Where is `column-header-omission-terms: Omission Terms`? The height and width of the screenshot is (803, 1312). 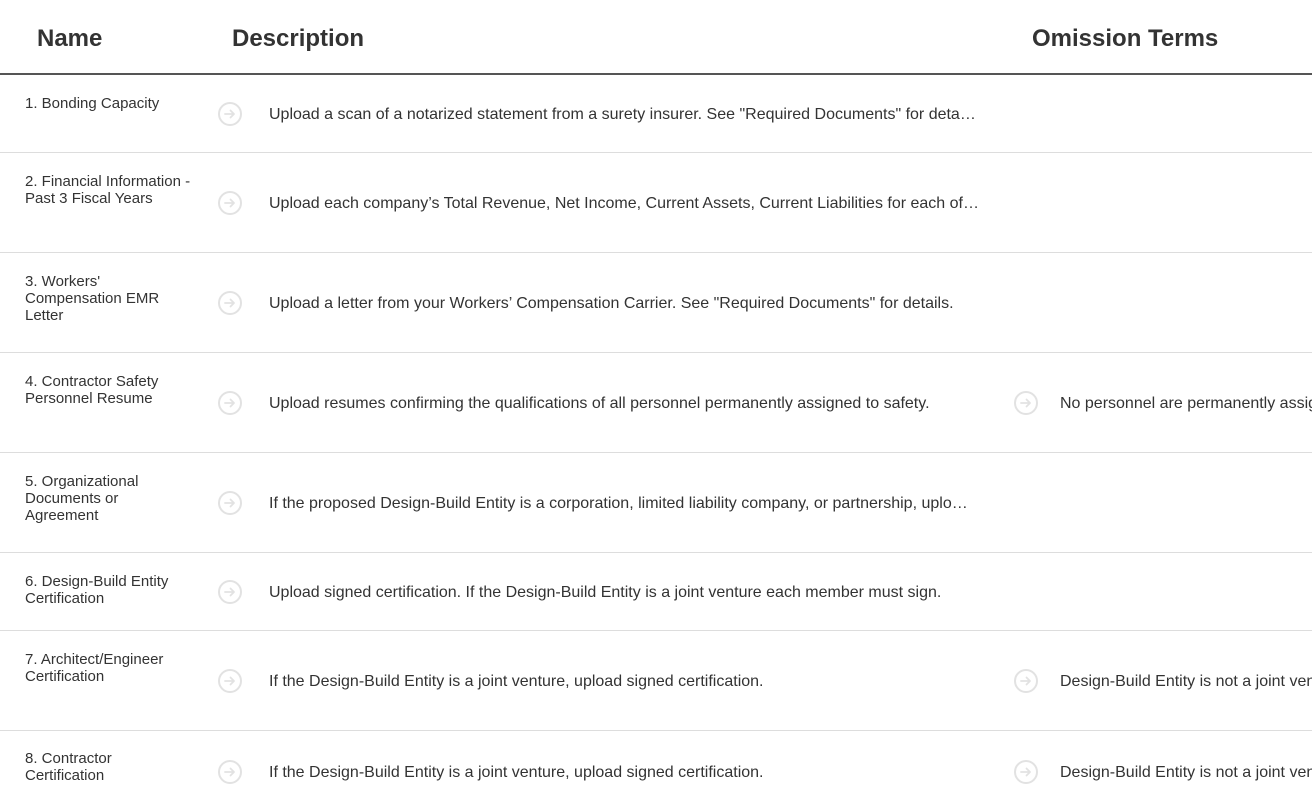
column-header-omission-terms: Omission Terms is located at coordinates (1125, 39).